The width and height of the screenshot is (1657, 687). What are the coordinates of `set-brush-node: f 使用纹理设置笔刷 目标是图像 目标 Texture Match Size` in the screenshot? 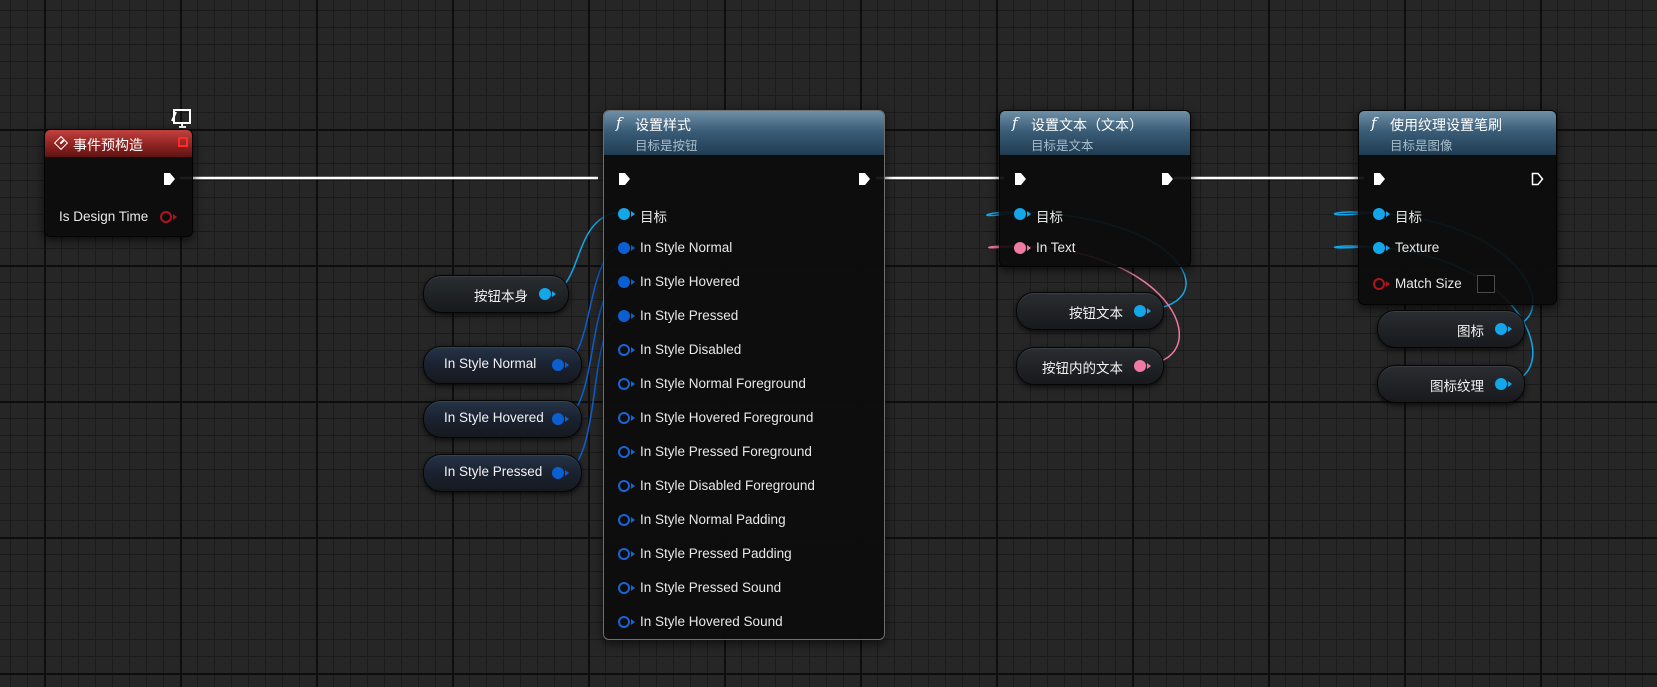 It's located at (1457, 207).